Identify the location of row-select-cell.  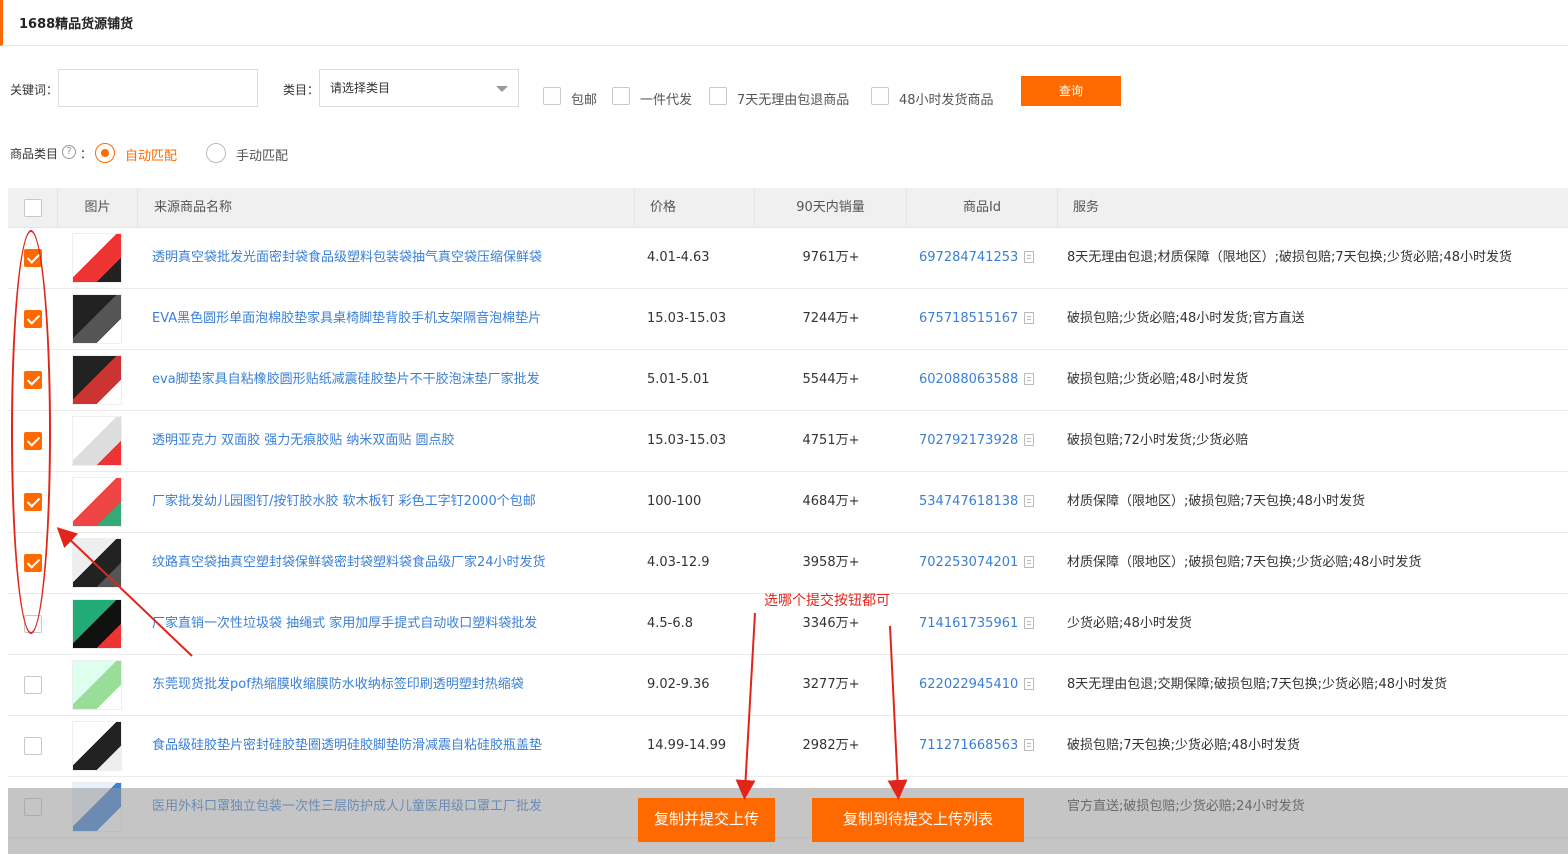
(33, 685).